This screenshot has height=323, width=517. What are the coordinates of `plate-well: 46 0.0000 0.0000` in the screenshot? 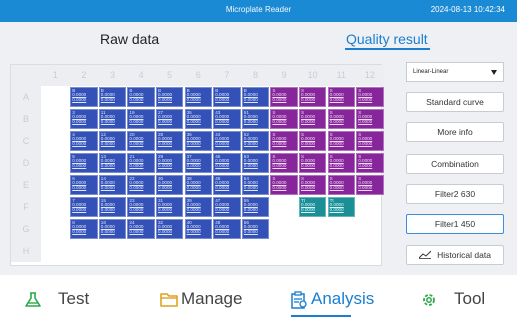 It's located at (227, 185).